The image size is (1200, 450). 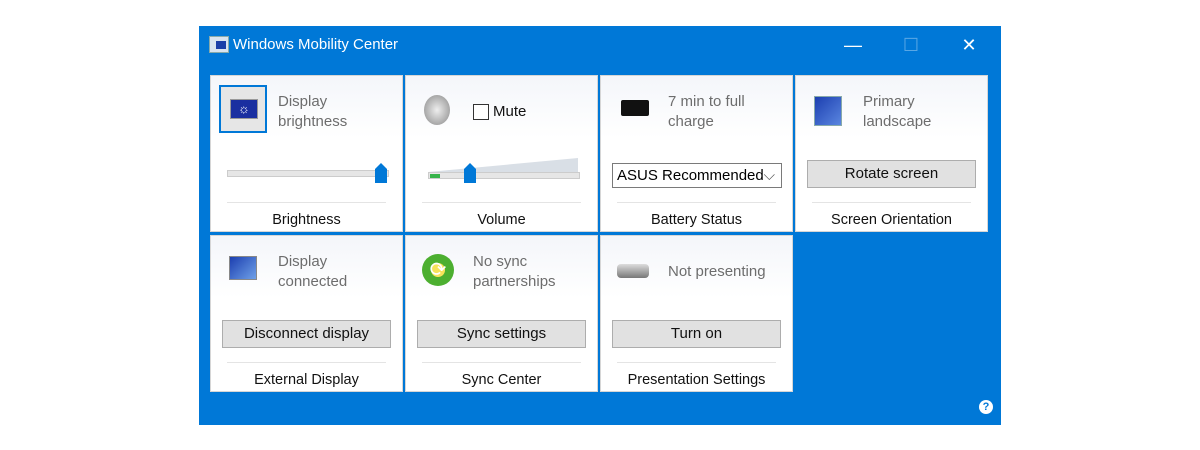 What do you see at coordinates (828, 111) in the screenshot?
I see `rotate-screen-icon` at bounding box center [828, 111].